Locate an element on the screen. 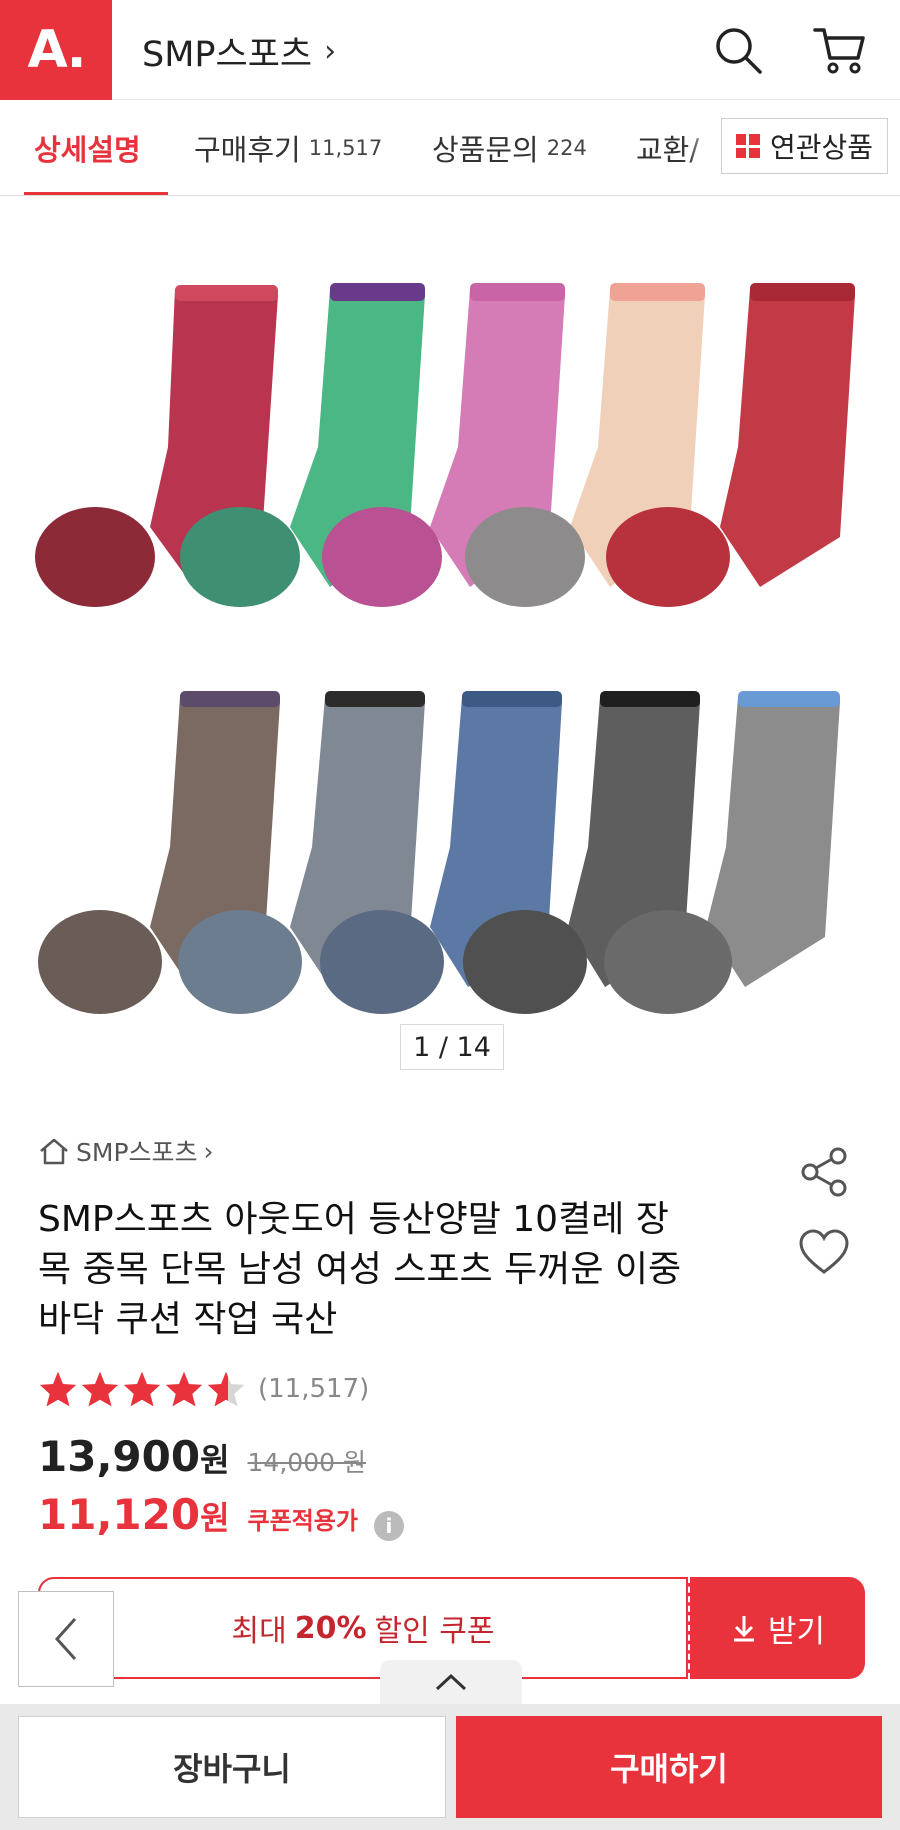  chevron-up-icon is located at coordinates (451, 1682).